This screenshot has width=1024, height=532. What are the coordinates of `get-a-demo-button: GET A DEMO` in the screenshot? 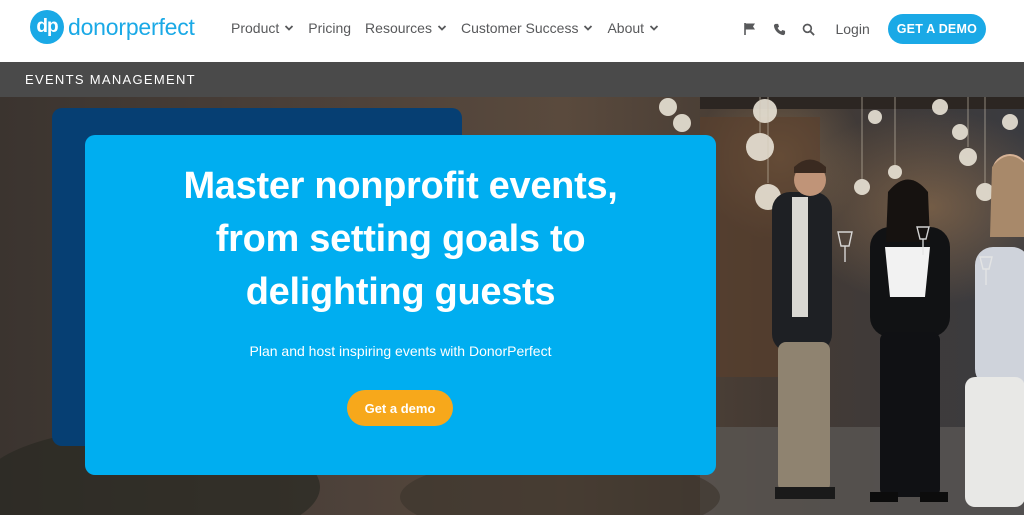 It's located at (936, 29).